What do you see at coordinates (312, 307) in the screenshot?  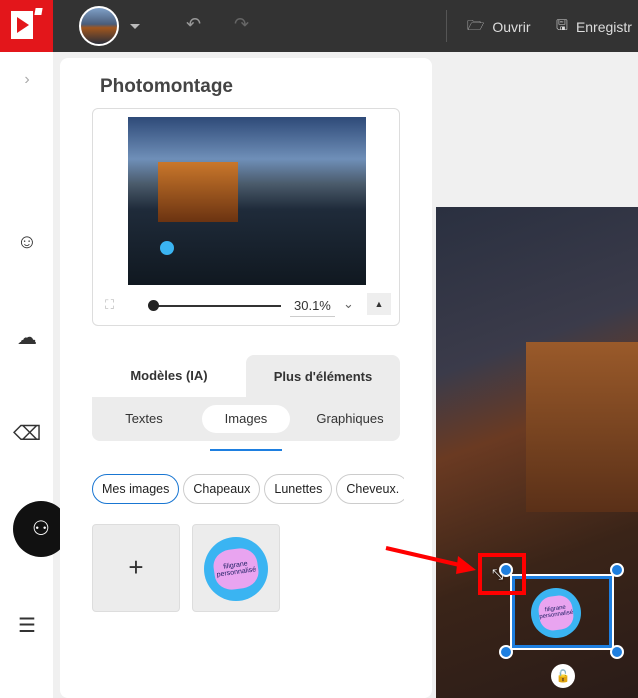 I see `zoom-value: 30.1%` at bounding box center [312, 307].